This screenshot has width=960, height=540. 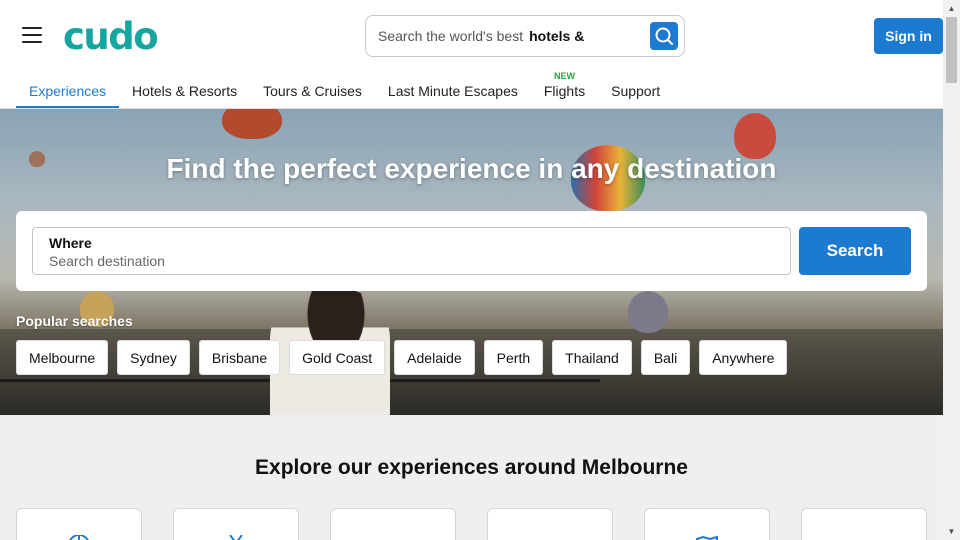 I want to click on pin-icon, so click(x=550, y=537).